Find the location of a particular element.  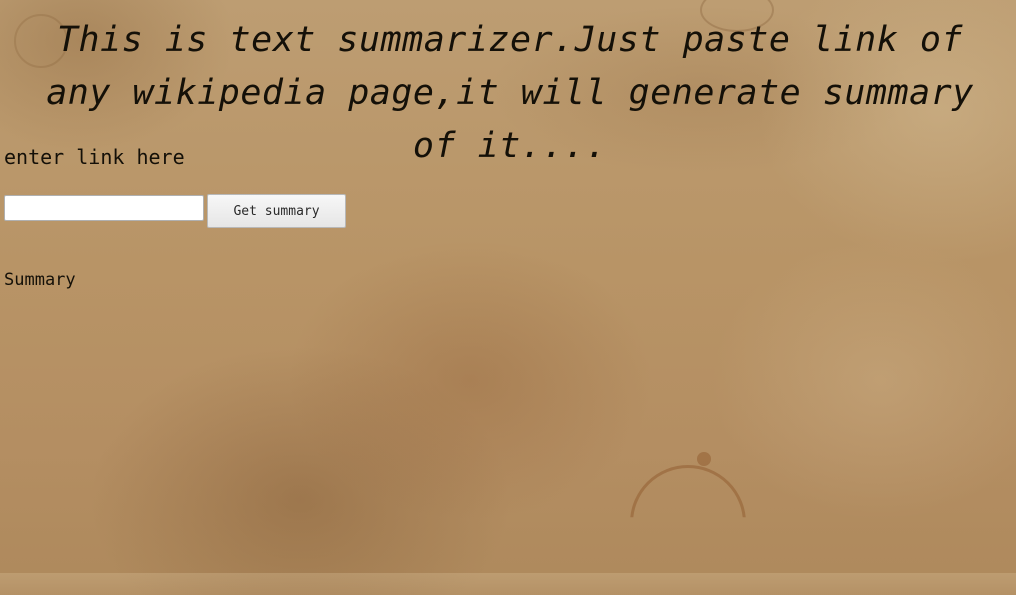

paper-texture-band is located at coordinates (508, 584).